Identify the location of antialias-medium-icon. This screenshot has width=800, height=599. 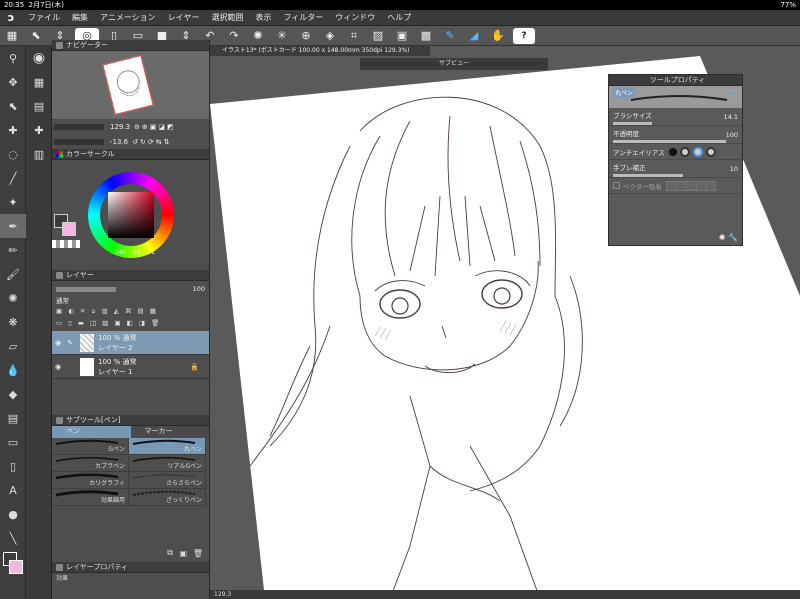
(697, 151).